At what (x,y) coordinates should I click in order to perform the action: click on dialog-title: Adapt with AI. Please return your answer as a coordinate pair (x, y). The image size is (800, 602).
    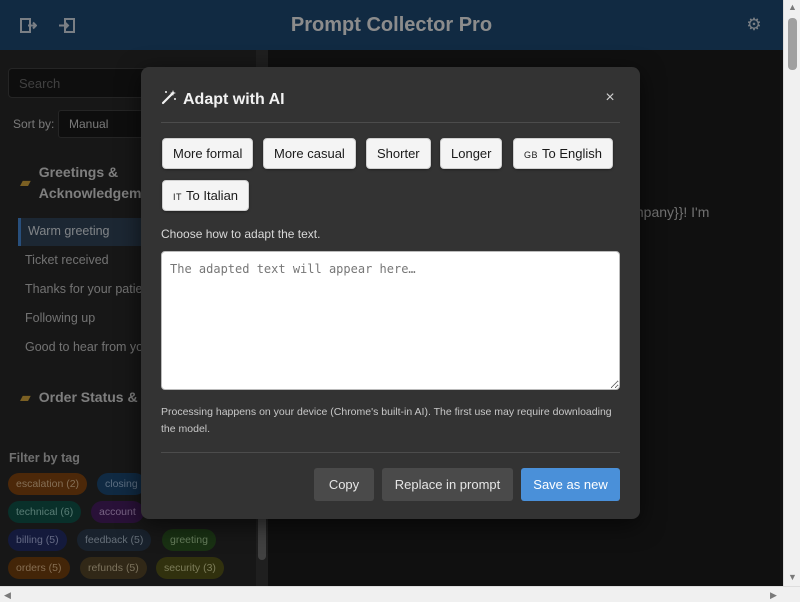
    Looking at the image, I should click on (223, 99).